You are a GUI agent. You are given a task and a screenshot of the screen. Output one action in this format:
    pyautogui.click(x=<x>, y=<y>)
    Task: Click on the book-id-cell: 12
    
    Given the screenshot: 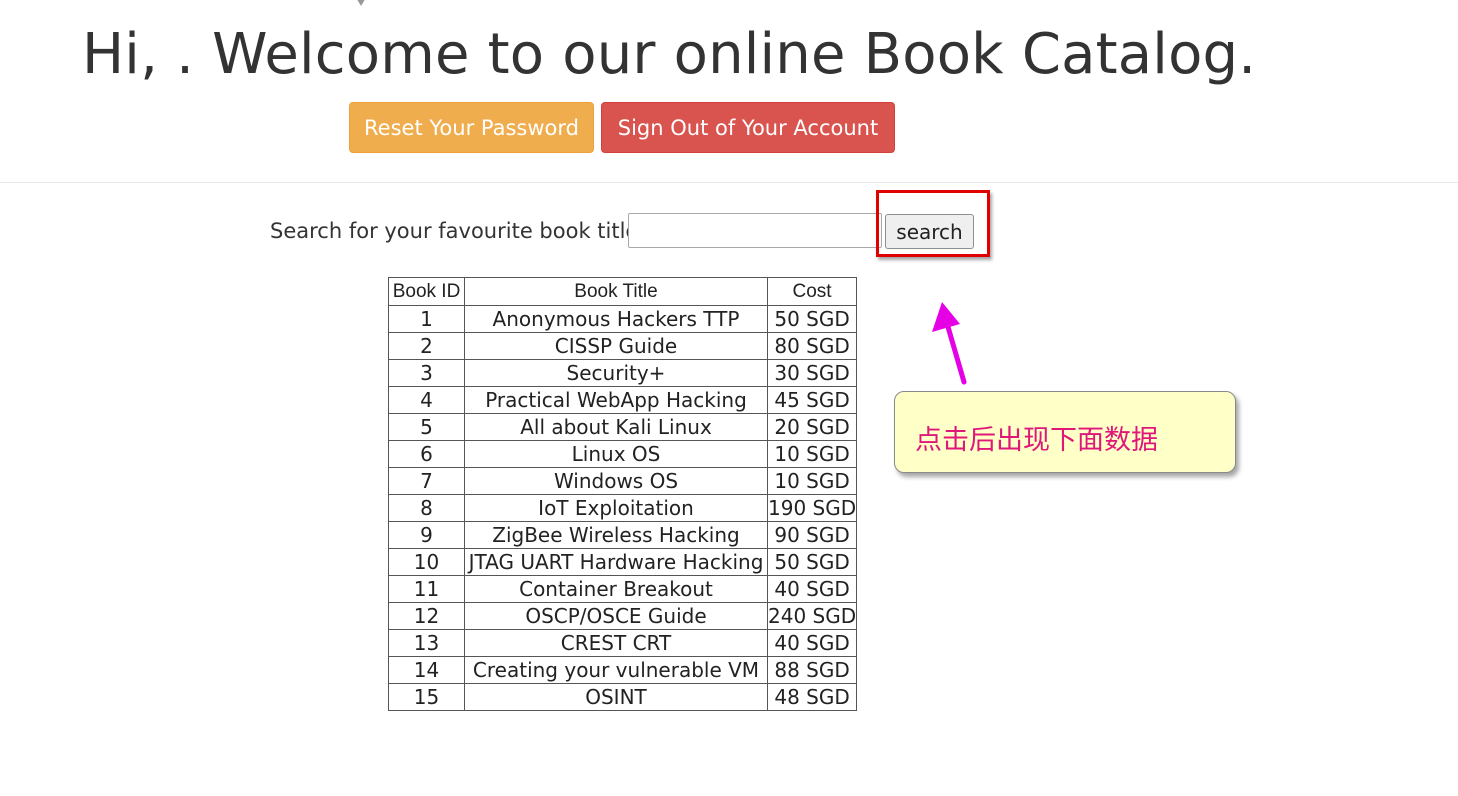 What is the action you would take?
    pyautogui.click(x=426, y=616)
    